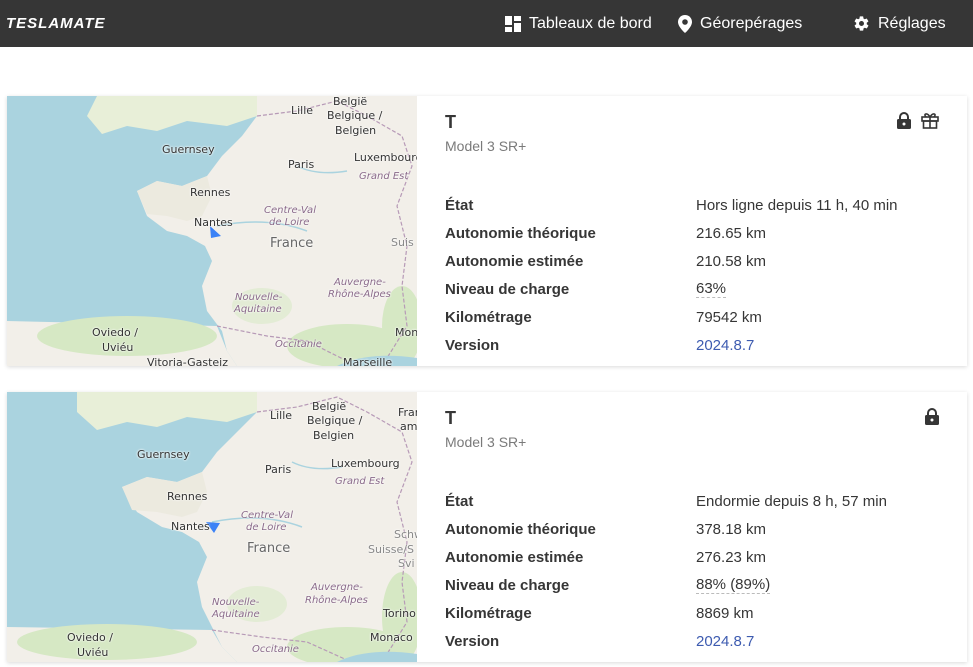 Image resolution: width=973 pixels, height=667 pixels. I want to click on map-label: Rennes, so click(187, 496).